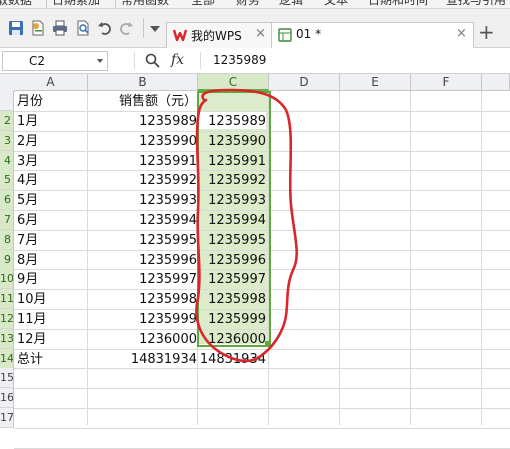 The image size is (510, 449). Describe the element at coordinates (446, 82) in the screenshot. I see `column-header-f: F` at that location.